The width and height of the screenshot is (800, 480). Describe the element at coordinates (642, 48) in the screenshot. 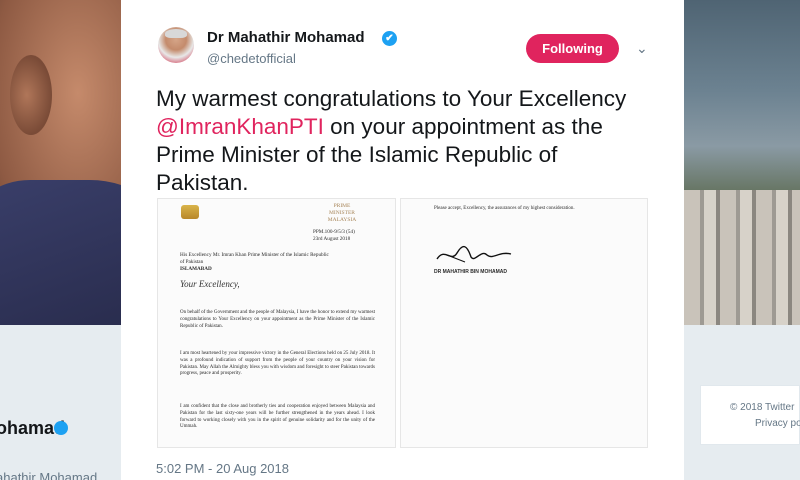

I see `chevron-down-icon: ⌄` at that location.